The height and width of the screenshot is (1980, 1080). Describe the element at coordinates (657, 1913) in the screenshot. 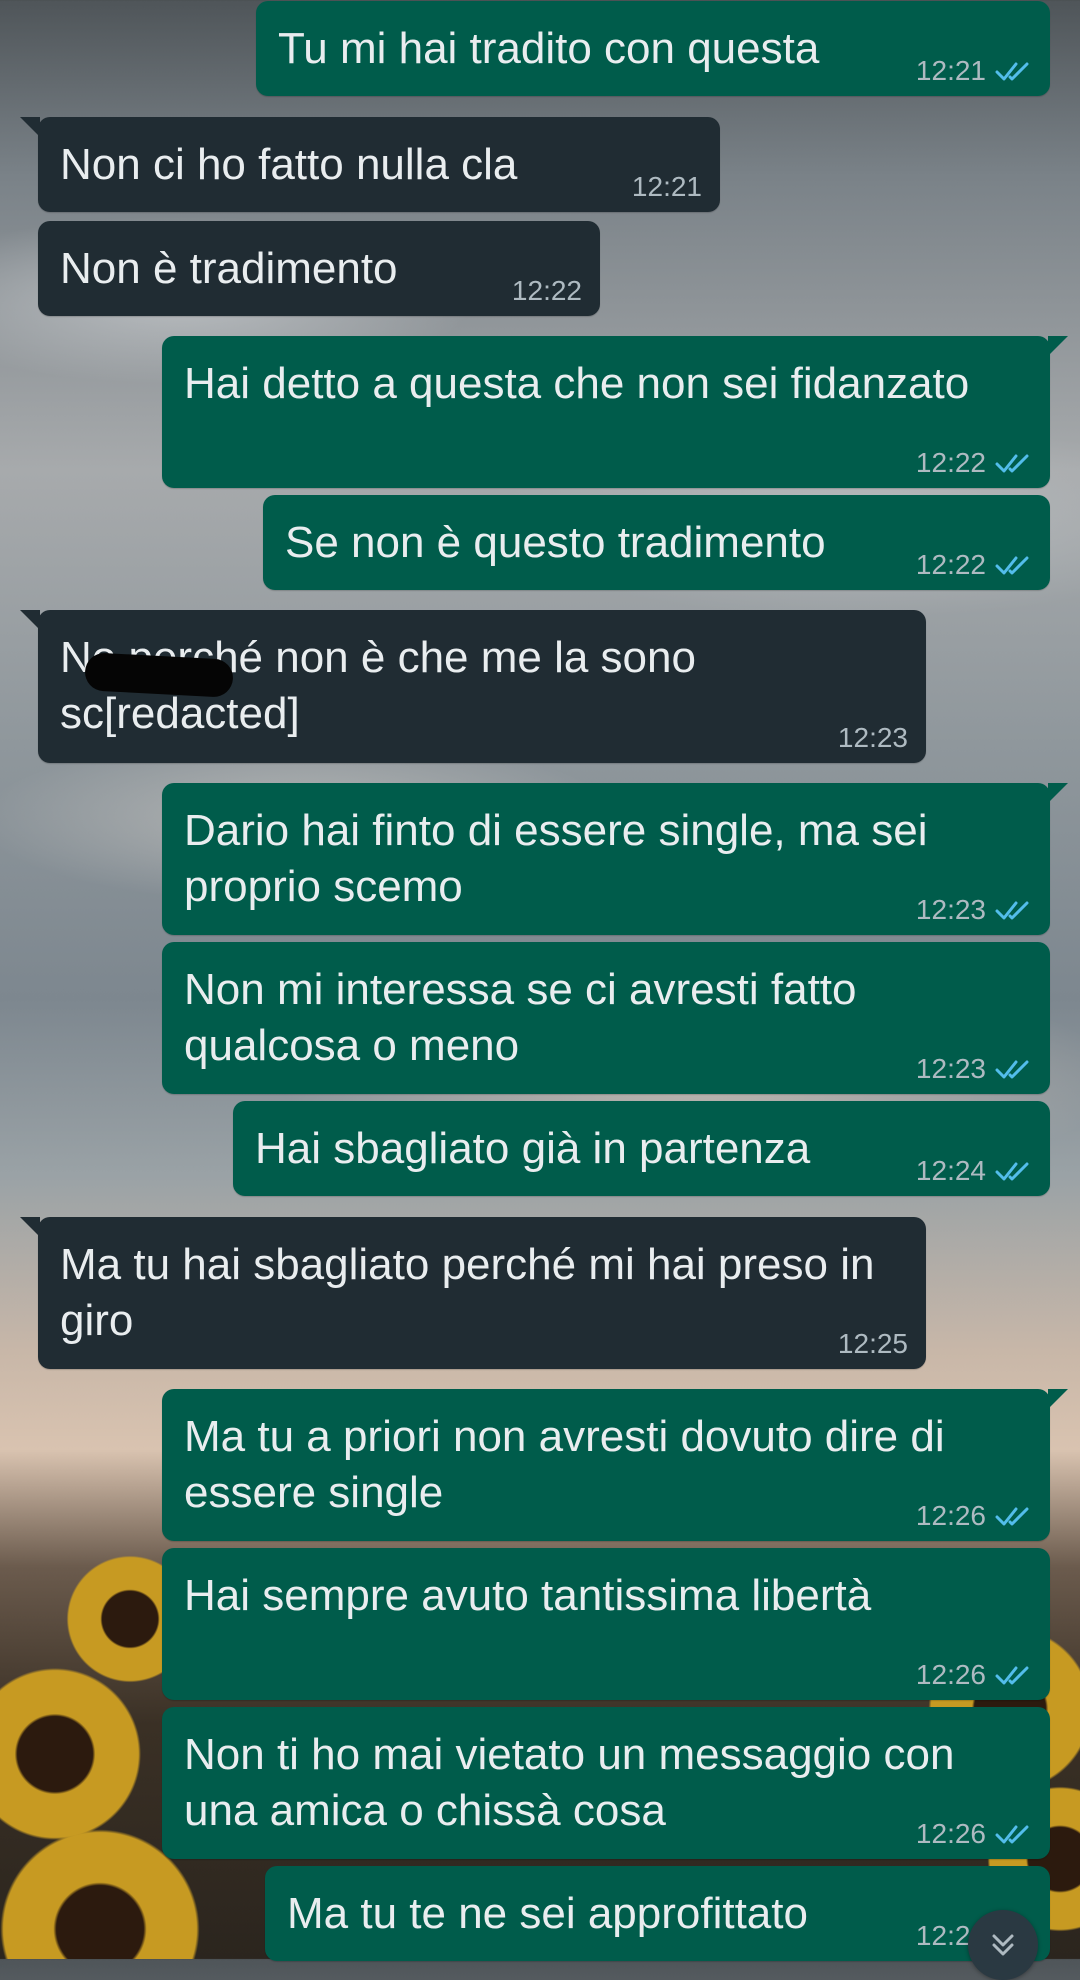

I see `message-bubble-outgoing: Ma tu te ne sei approfittato 12:26` at that location.